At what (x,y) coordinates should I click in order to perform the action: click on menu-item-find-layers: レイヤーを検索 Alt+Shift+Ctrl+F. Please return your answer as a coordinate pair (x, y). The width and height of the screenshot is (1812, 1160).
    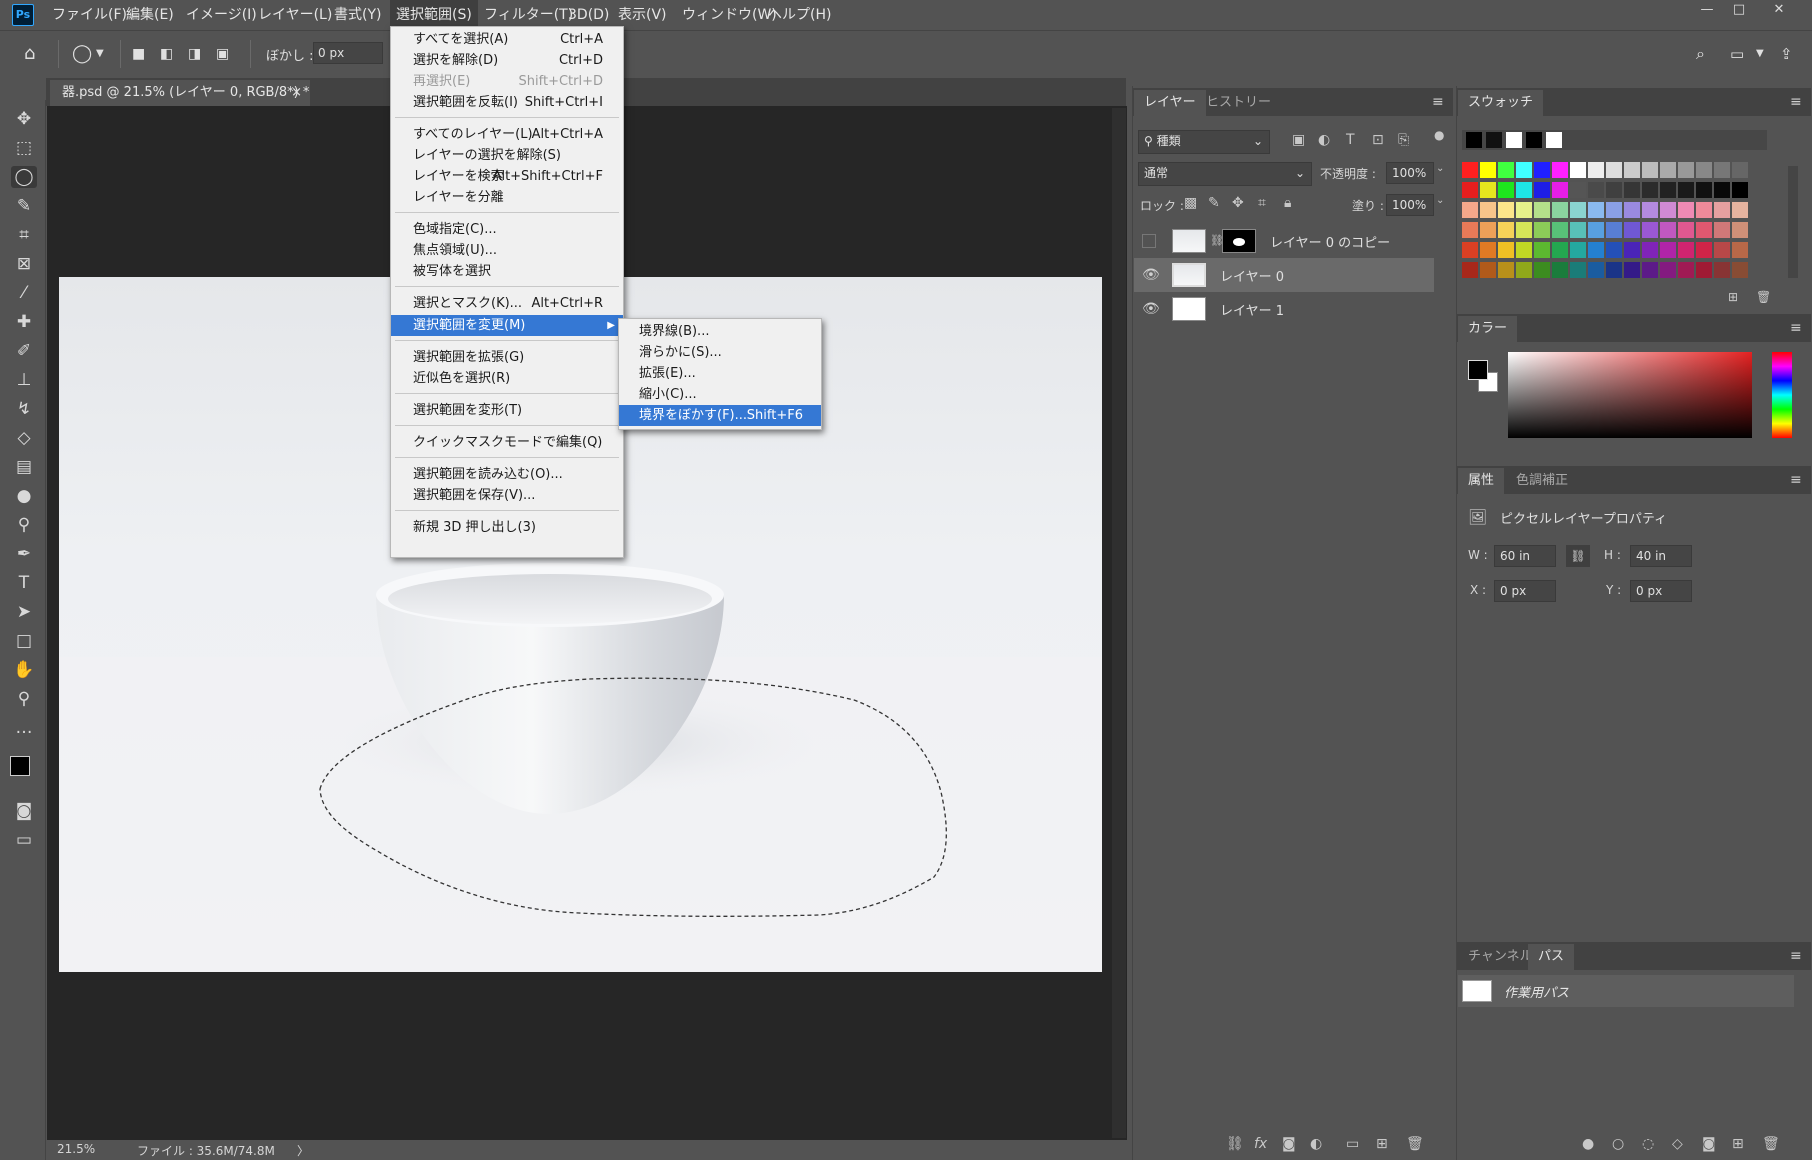
    Looking at the image, I should click on (507, 176).